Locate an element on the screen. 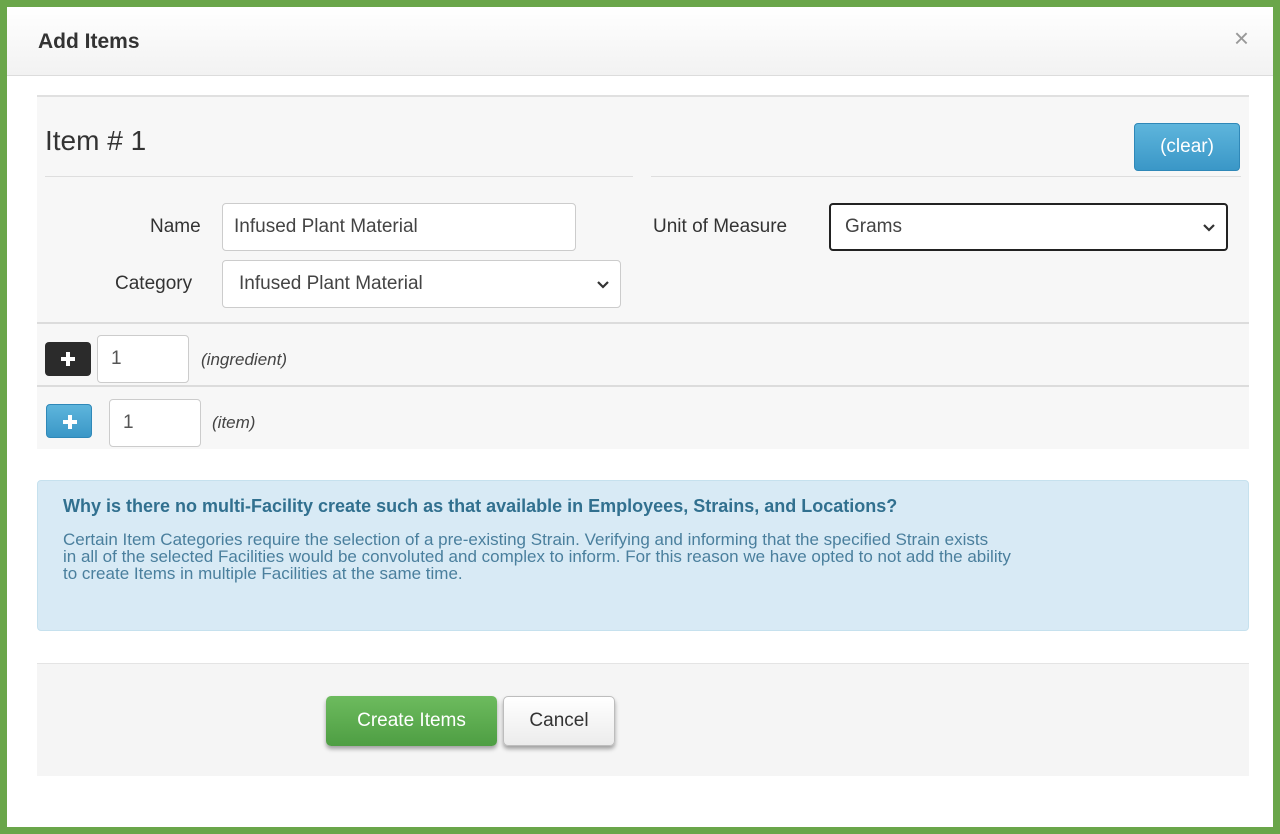 The height and width of the screenshot is (834, 1280). item-hint: (item) is located at coordinates (234, 422).